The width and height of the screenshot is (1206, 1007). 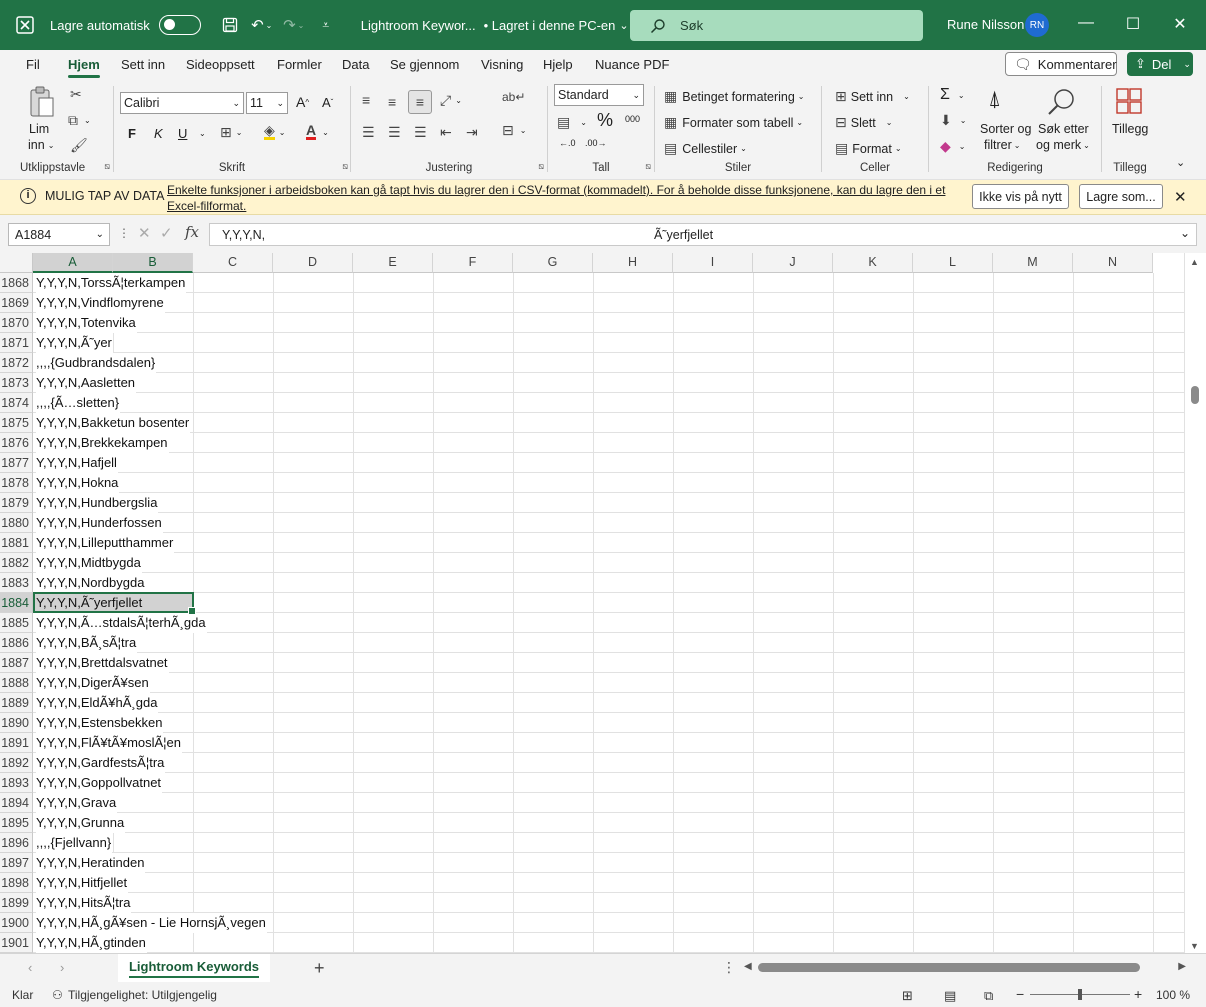 I want to click on cell-a: Y,Y,Y,N,Bakketun bosenter, so click(x=113, y=423).